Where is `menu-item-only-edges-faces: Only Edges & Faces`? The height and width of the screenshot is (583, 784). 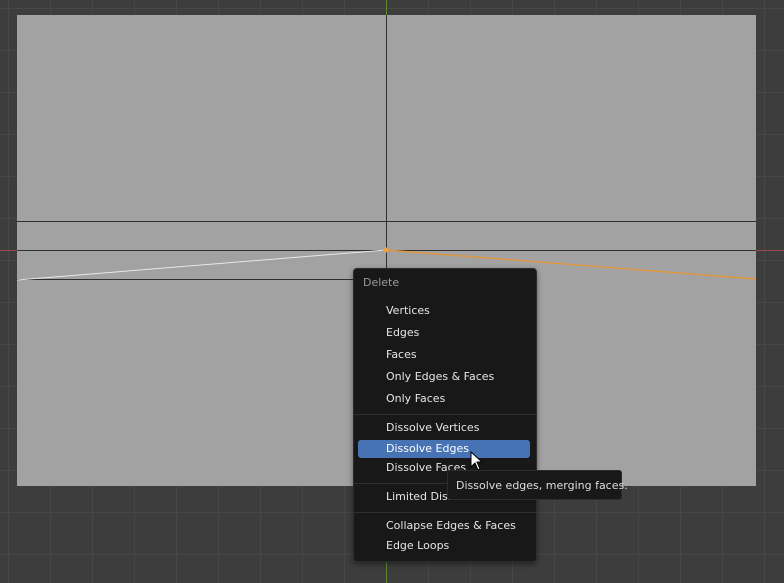
menu-item-only-edges-faces: Only Edges & Faces is located at coordinates (444, 377).